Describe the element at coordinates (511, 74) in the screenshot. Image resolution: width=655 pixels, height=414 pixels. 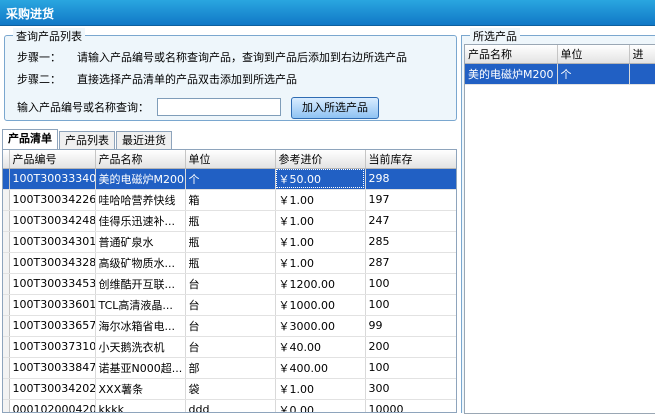
I see `selected-cell-name: 美的电磁炉M200` at that location.